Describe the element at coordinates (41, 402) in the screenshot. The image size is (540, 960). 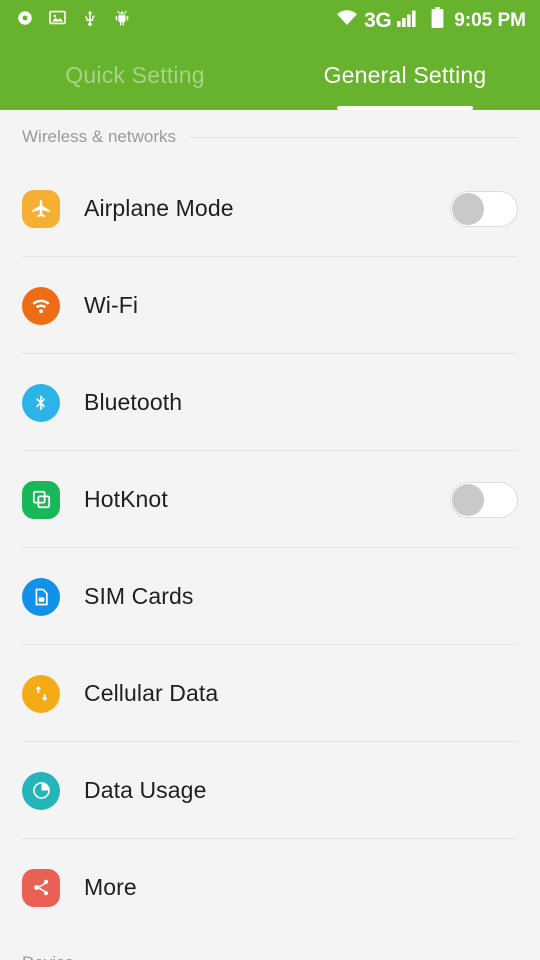
I see `bluetooth-icon` at that location.